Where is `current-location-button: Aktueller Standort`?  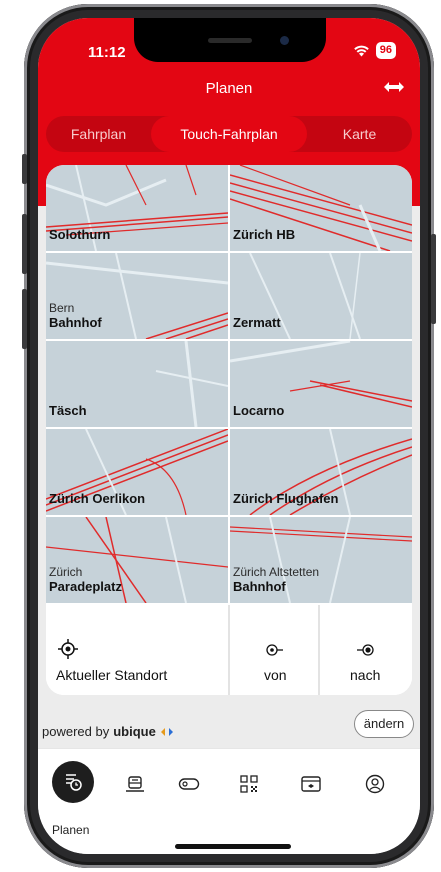
current-location-button: Aktueller Standort is located at coordinates (137, 650).